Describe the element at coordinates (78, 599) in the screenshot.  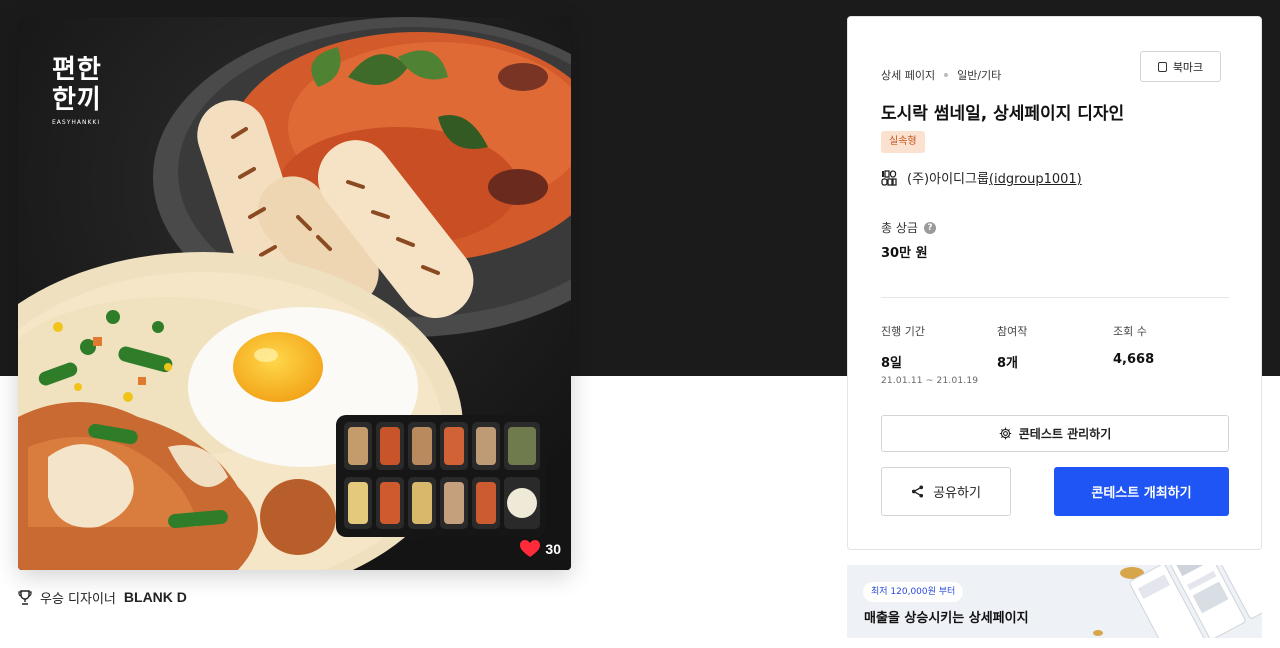
I see `winner-label: 우승 디자이너` at that location.